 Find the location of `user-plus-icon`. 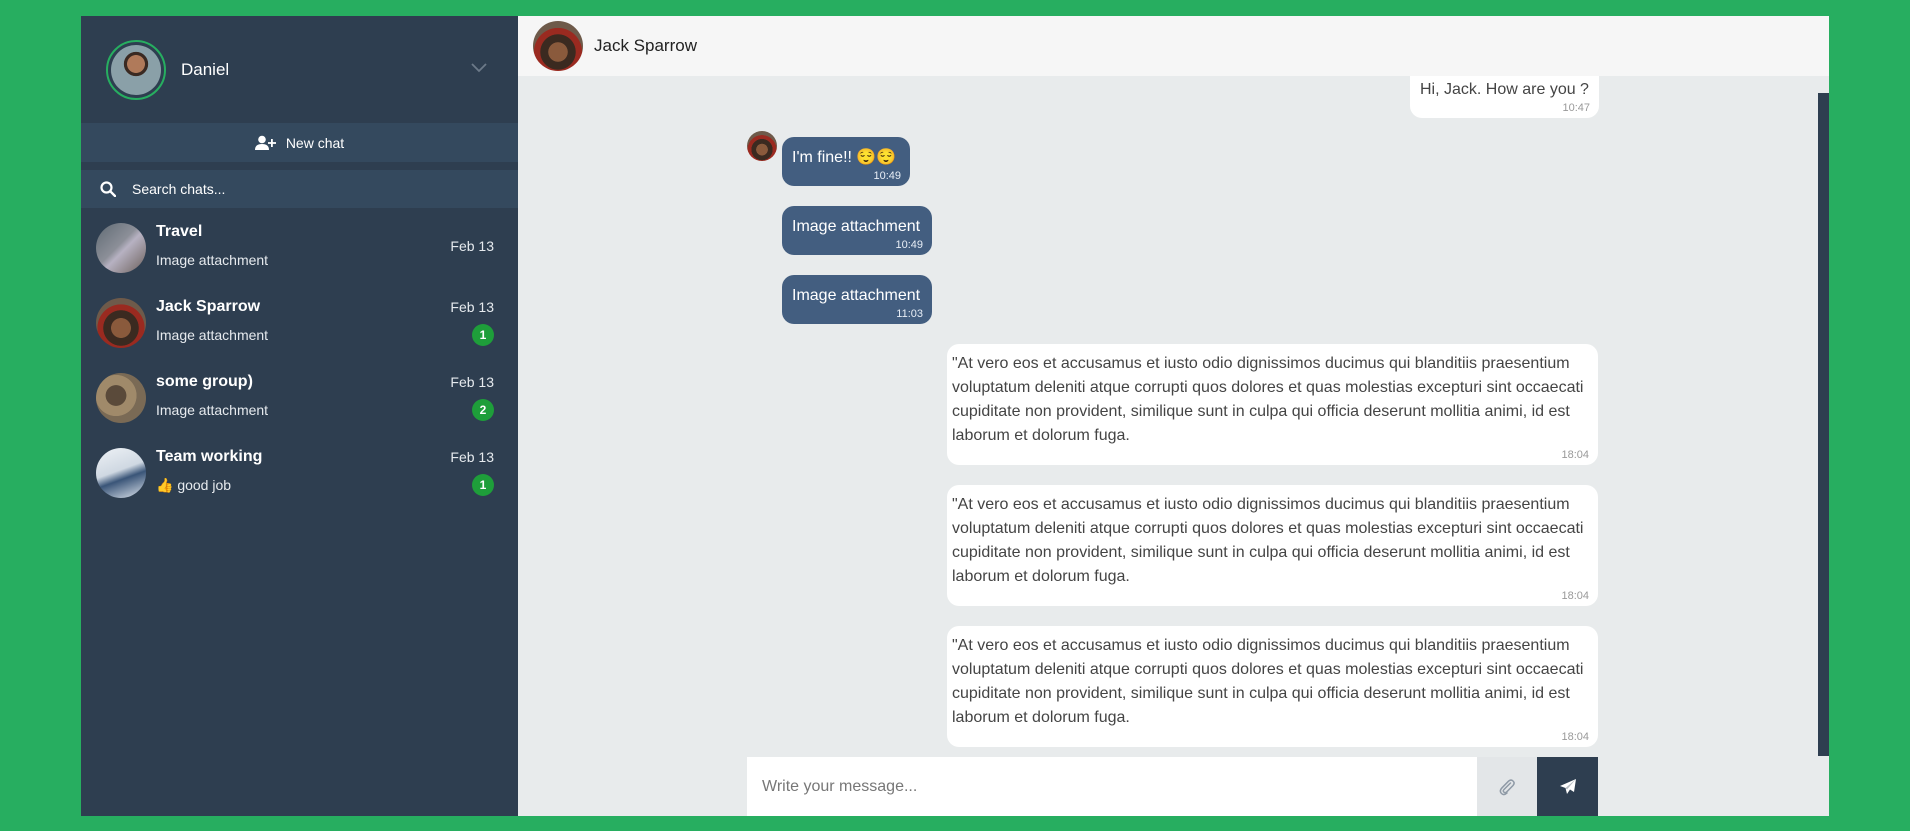

user-plus-icon is located at coordinates (265, 142).